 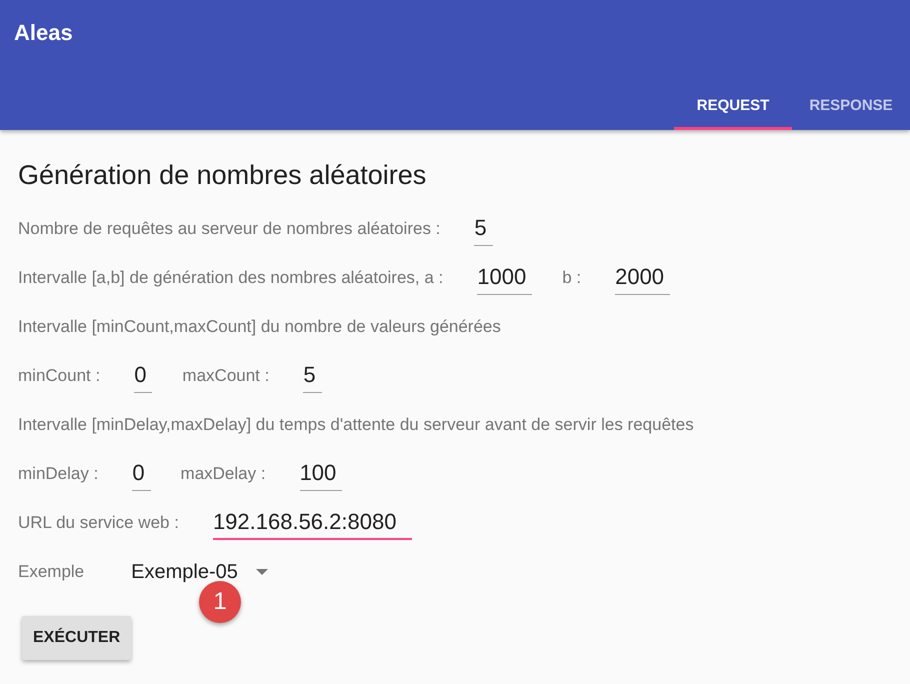 I want to click on app-title: Aleas, so click(x=43, y=32).